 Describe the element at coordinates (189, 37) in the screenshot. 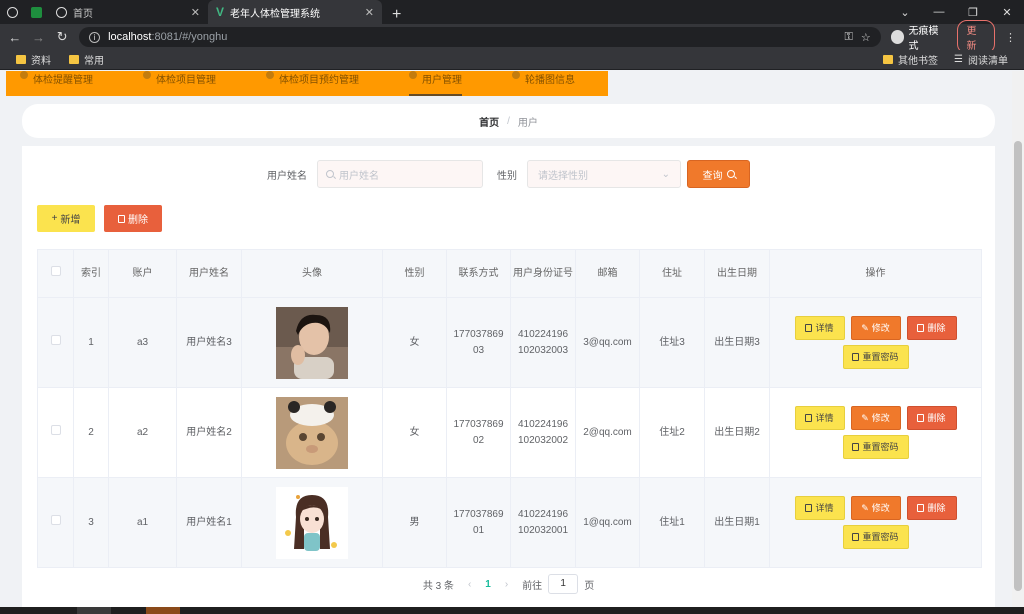

I see `url-path: :8081/#/yonghu` at that location.